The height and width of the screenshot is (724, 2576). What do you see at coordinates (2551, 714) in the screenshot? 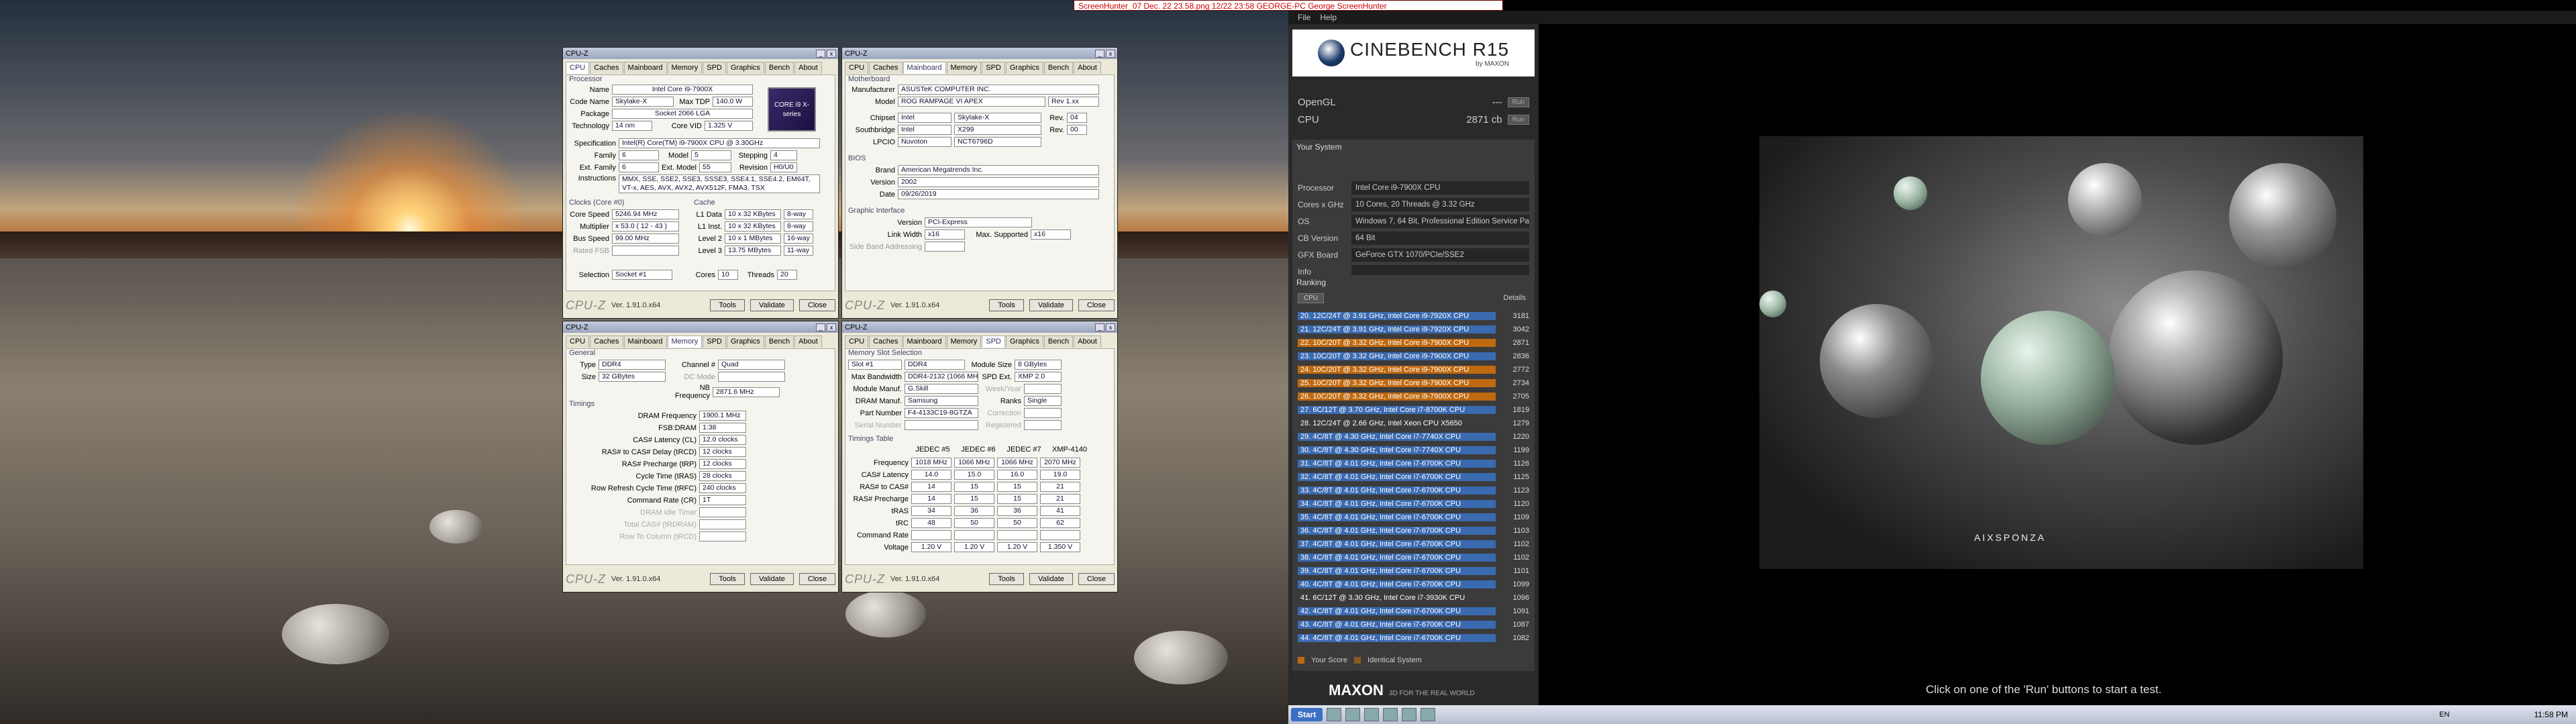
I see `clock: 11:58 PM` at bounding box center [2551, 714].